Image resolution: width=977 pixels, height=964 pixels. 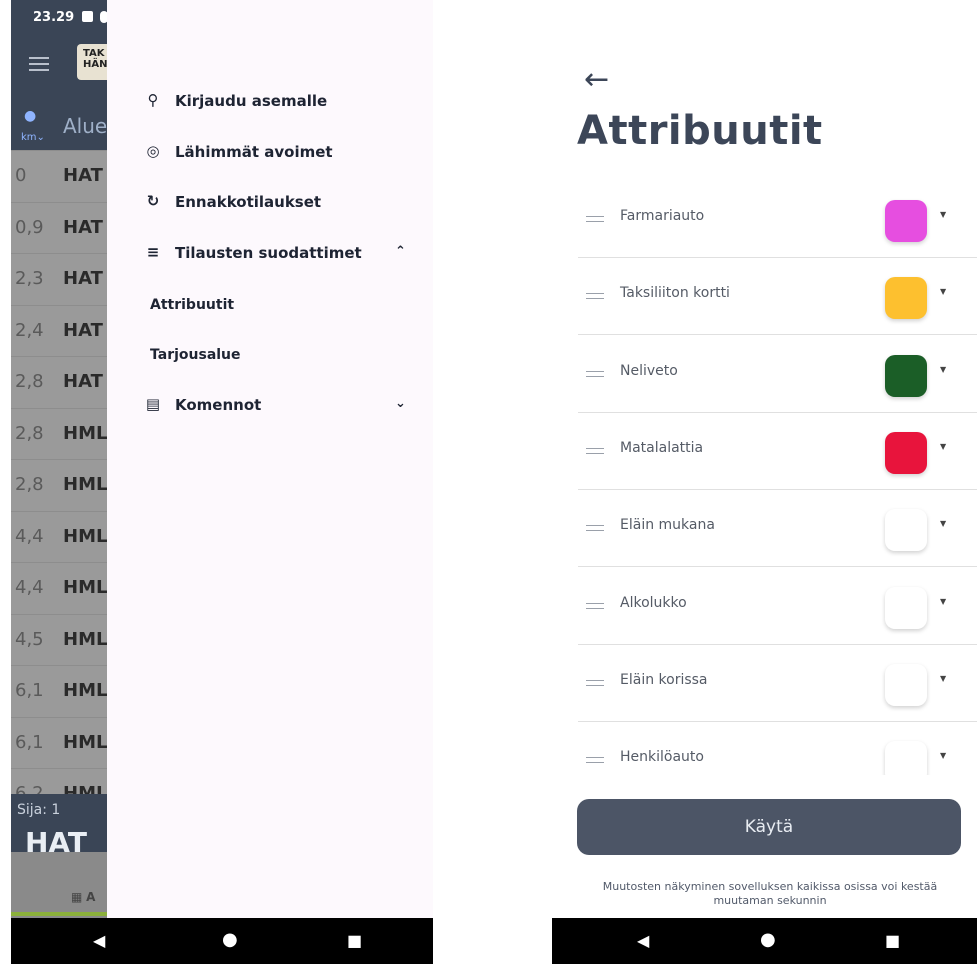 What do you see at coordinates (39, 810) in the screenshot?
I see `queue-position: Sija: 1` at bounding box center [39, 810].